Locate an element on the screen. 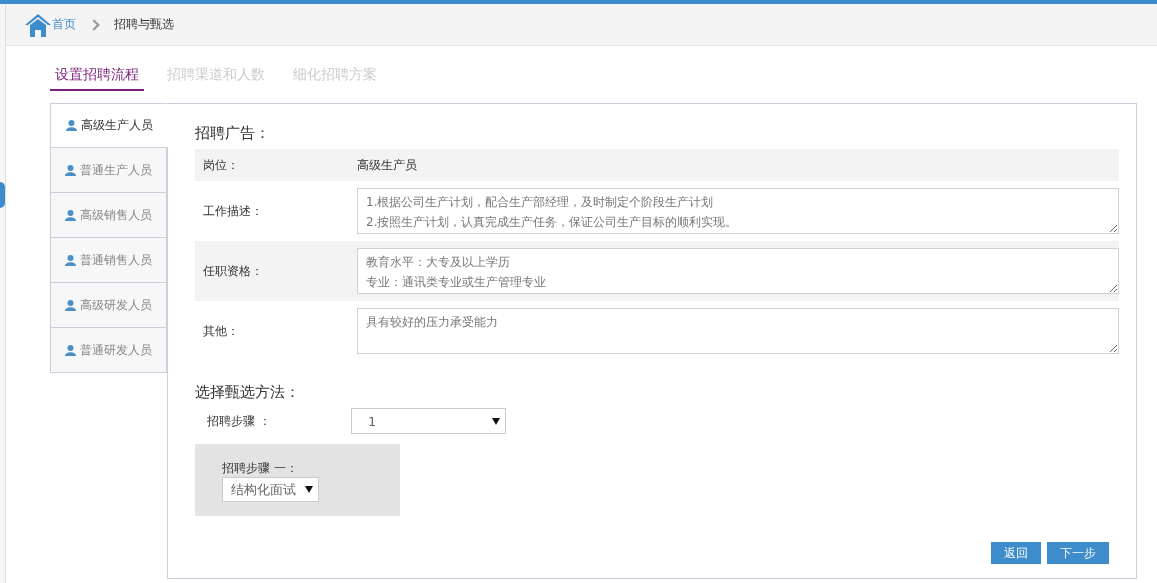 The height and width of the screenshot is (583, 1157). dropdown: 1 is located at coordinates (428, 421).